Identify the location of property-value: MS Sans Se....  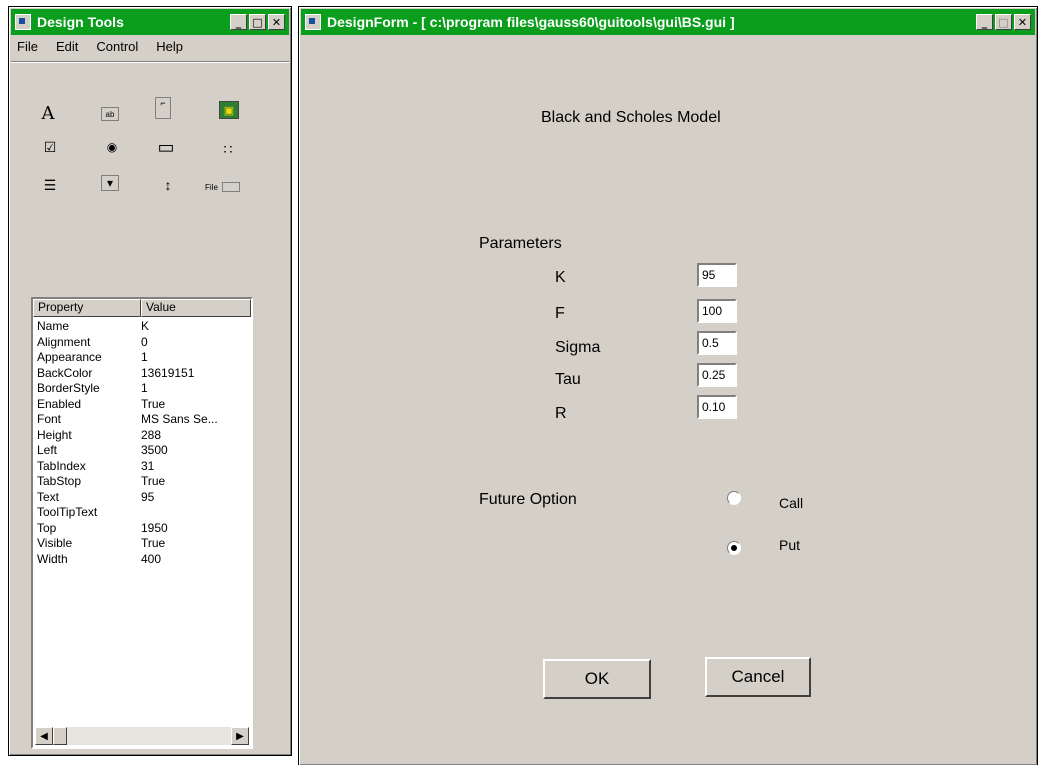
(196, 419).